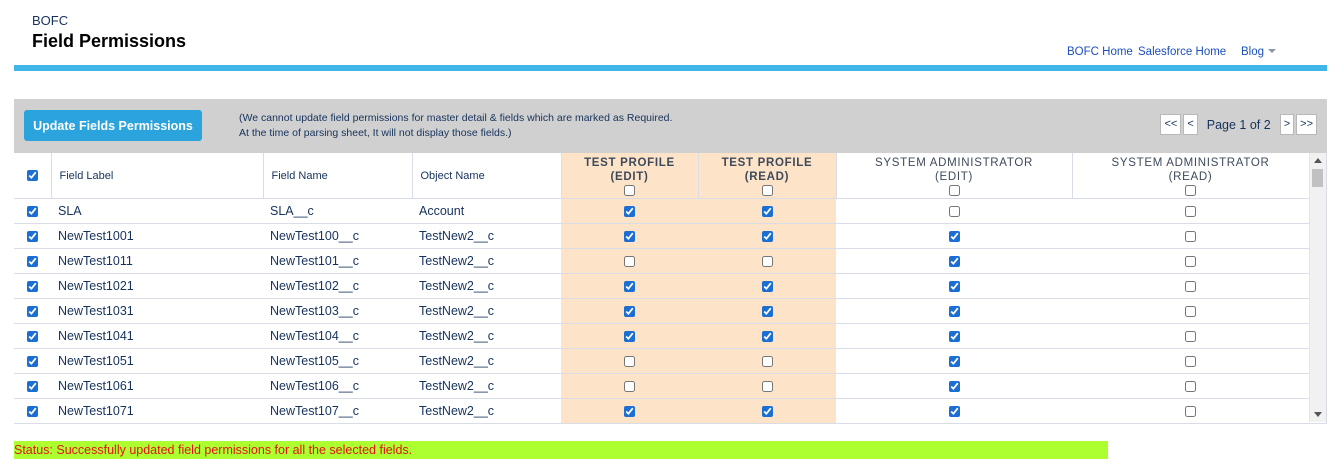 The height and width of the screenshot is (476, 1343). I want to click on profile-name: TEST PROFILE, so click(629, 162).